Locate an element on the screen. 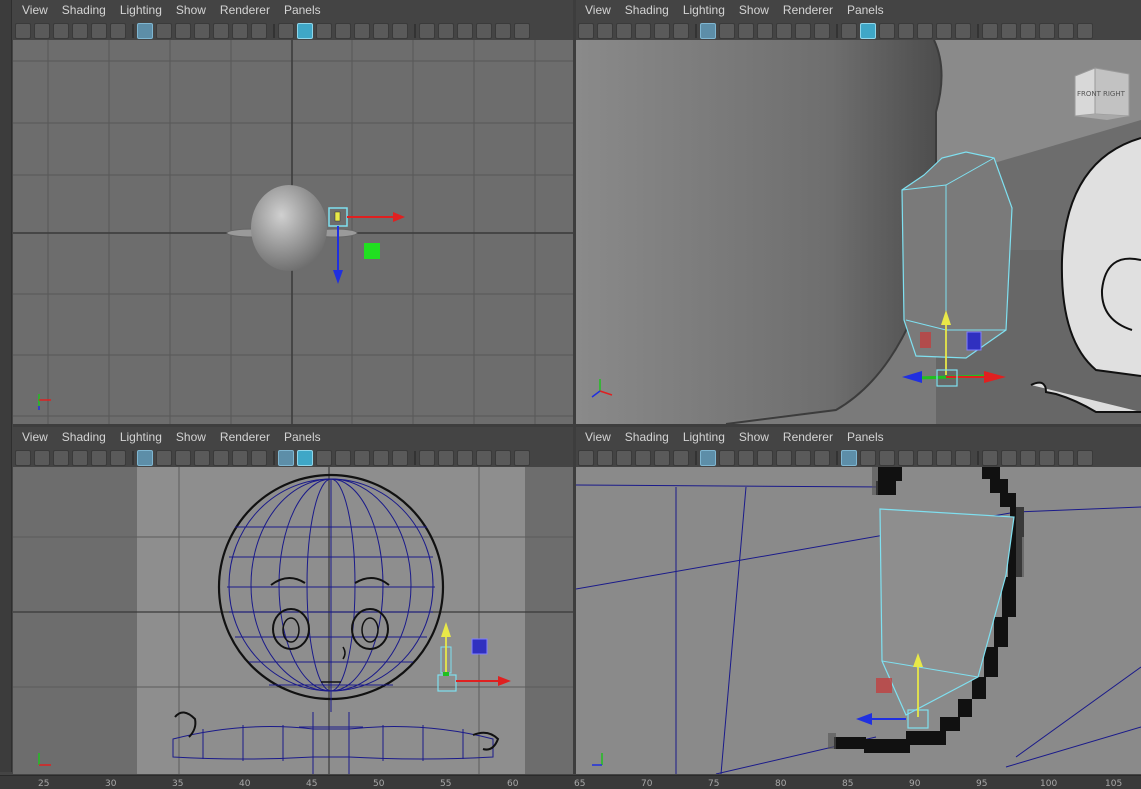 Image resolution: width=1141 pixels, height=789 pixels. view-cube: FRONT RIGHT is located at coordinates (1103, 93).